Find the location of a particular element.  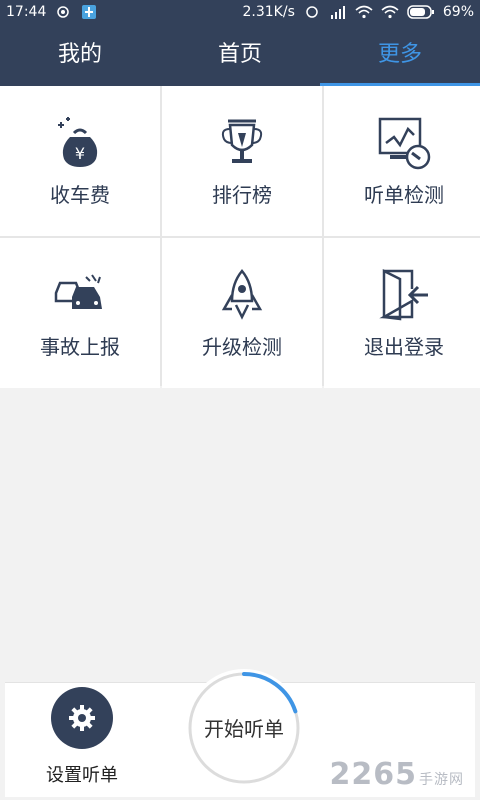

grid-item-label: 听单检测 is located at coordinates (404, 194).